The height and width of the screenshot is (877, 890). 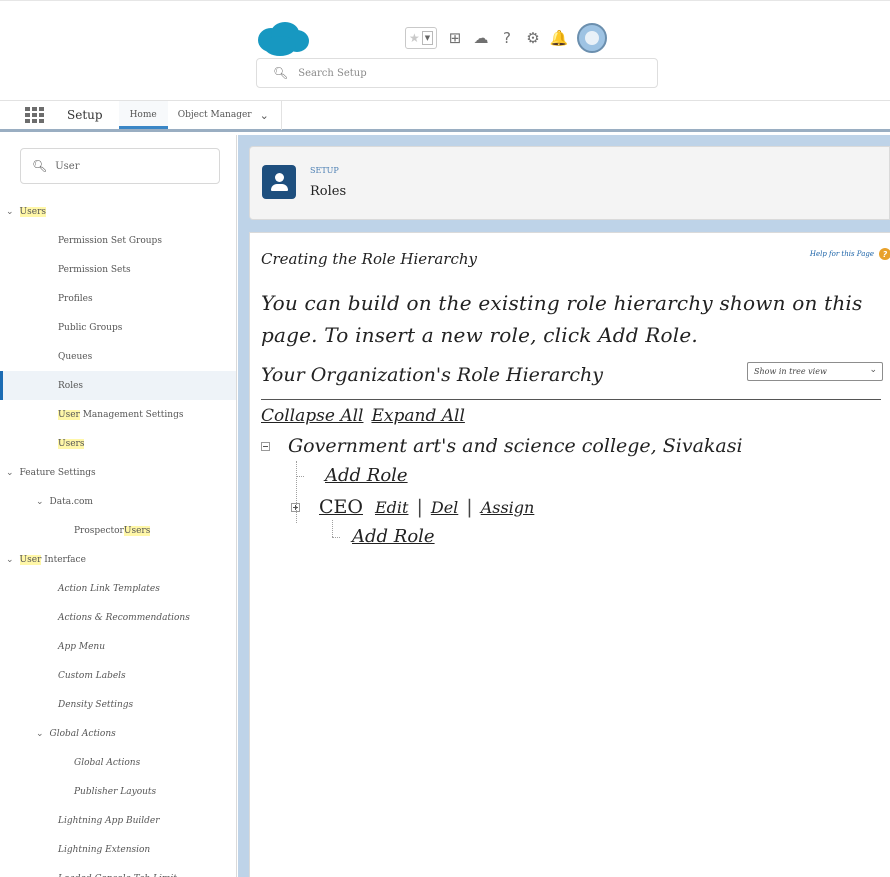 I want to click on sidebar-item: ⌄ Feature Settings, so click(x=118, y=472).